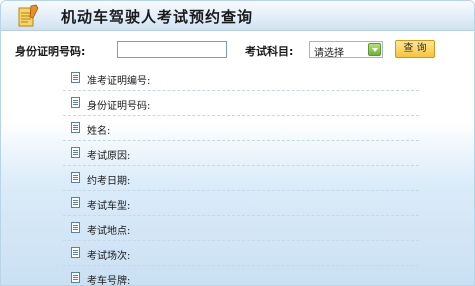 The image size is (475, 286). What do you see at coordinates (374, 49) in the screenshot?
I see `chevron-down-icon` at bounding box center [374, 49].